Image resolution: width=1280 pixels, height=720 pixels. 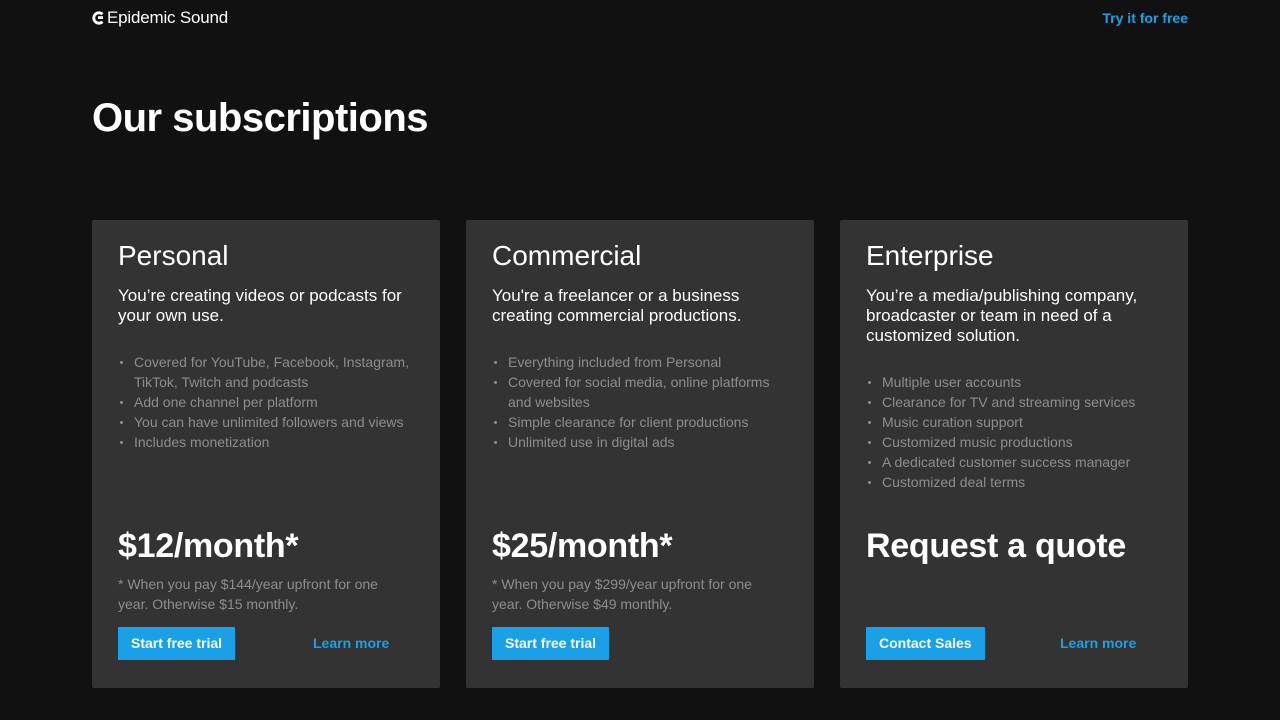 What do you see at coordinates (996, 546) in the screenshot?
I see `plan-price: Request a quote` at bounding box center [996, 546].